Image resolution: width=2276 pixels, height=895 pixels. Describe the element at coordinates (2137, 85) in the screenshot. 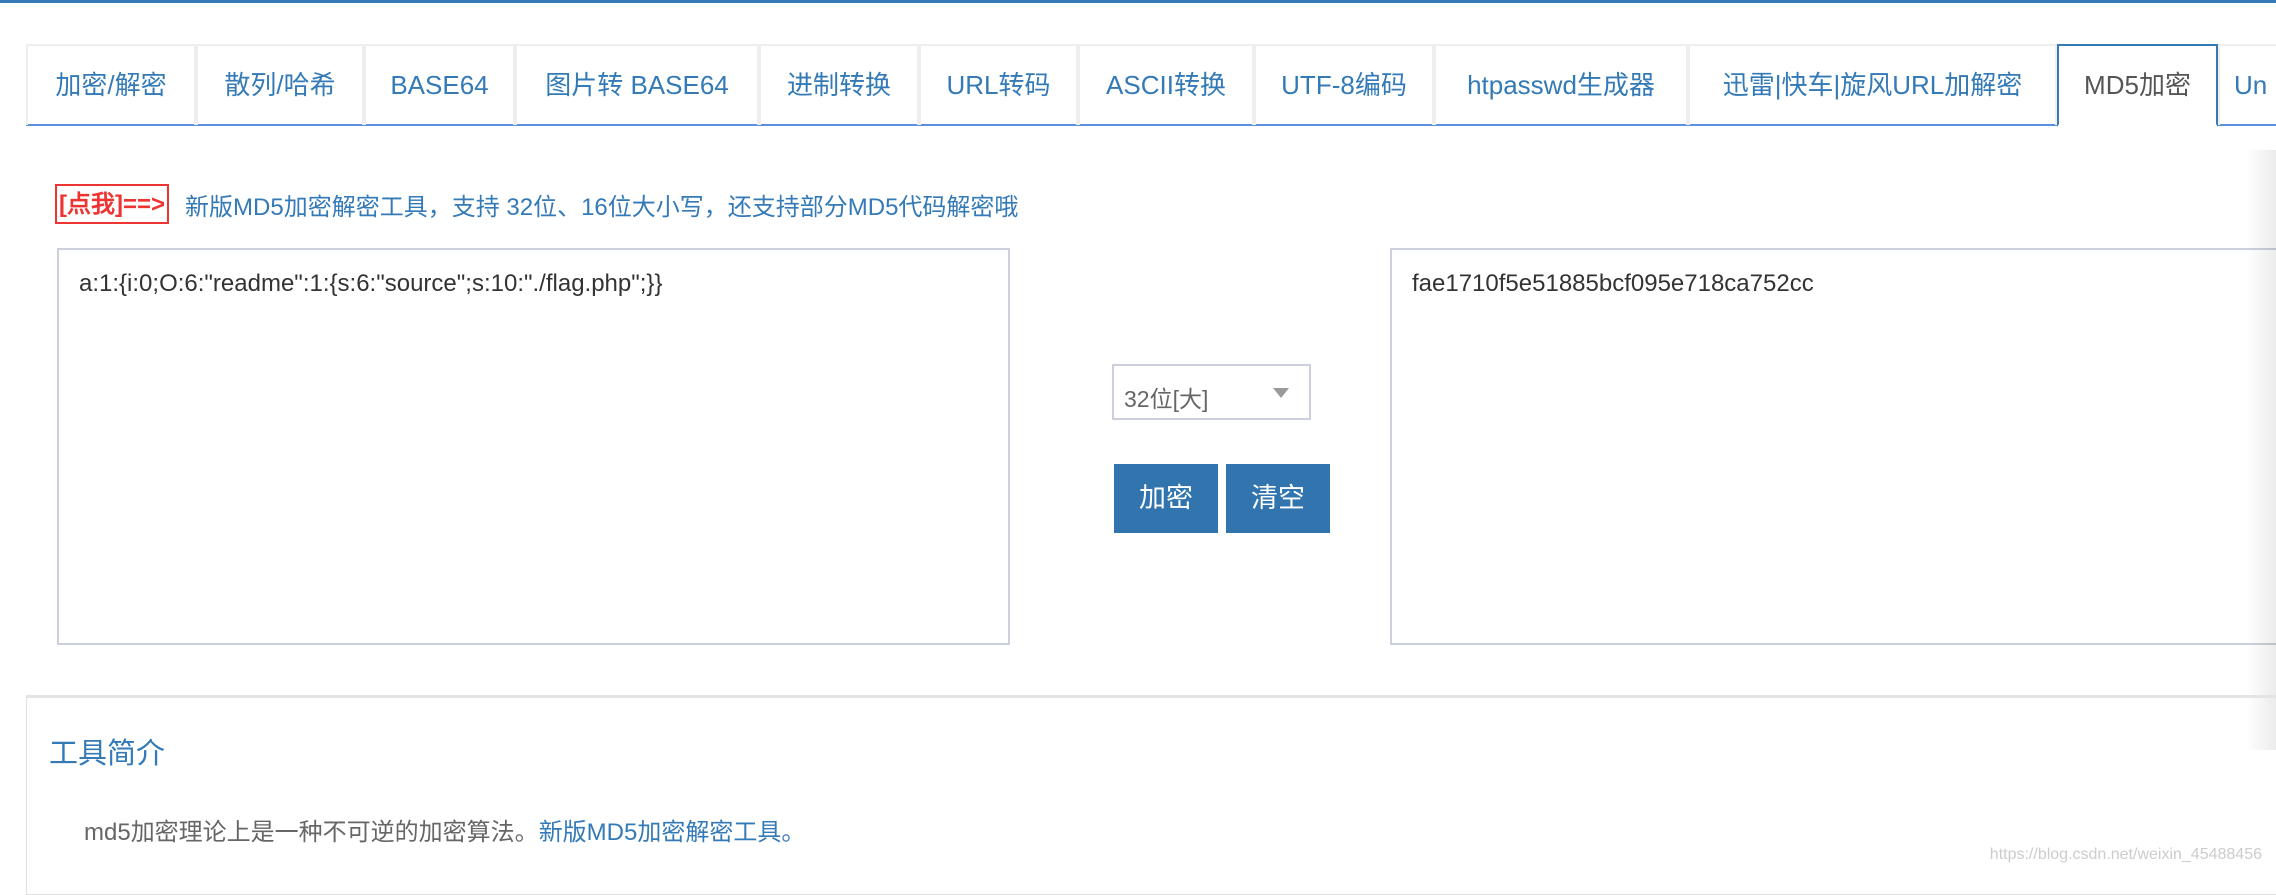

I see `tab-md5: MD5加密` at that location.